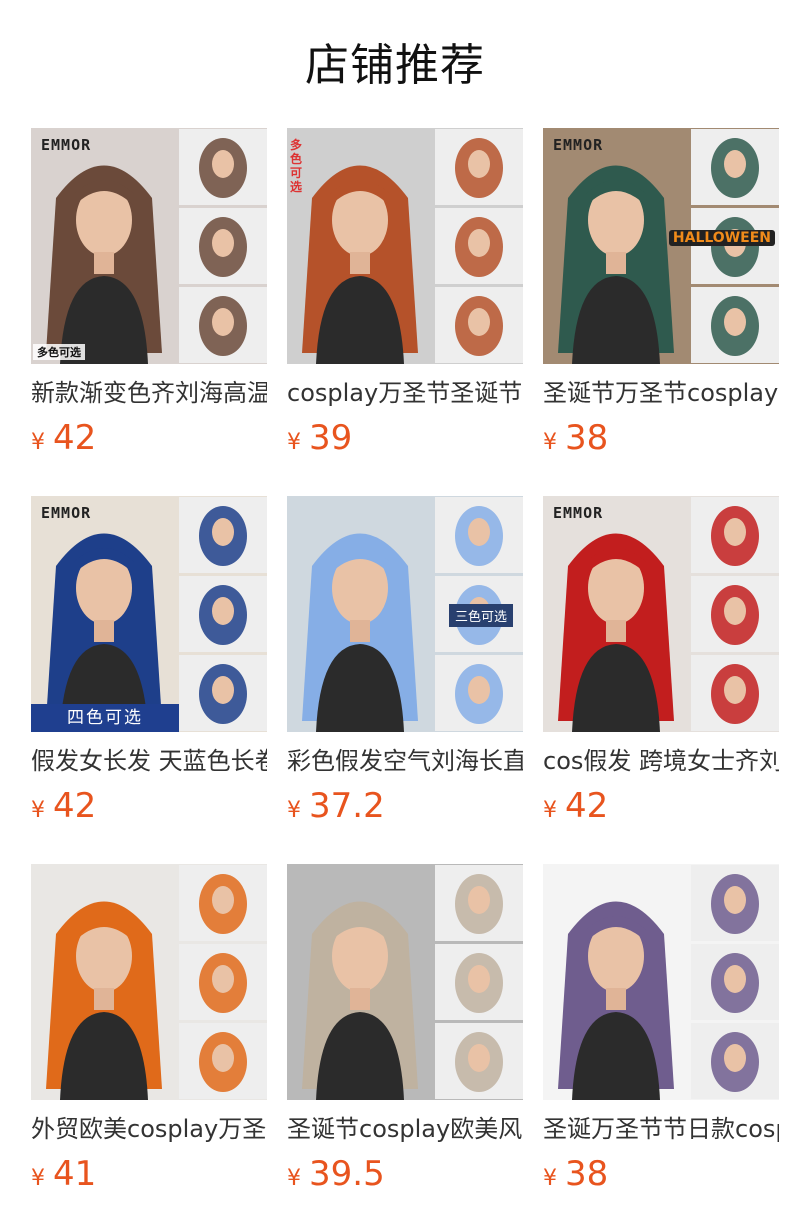 The height and width of the screenshot is (1232, 790). I want to click on product-price: ¥39.5, so click(336, 1177).